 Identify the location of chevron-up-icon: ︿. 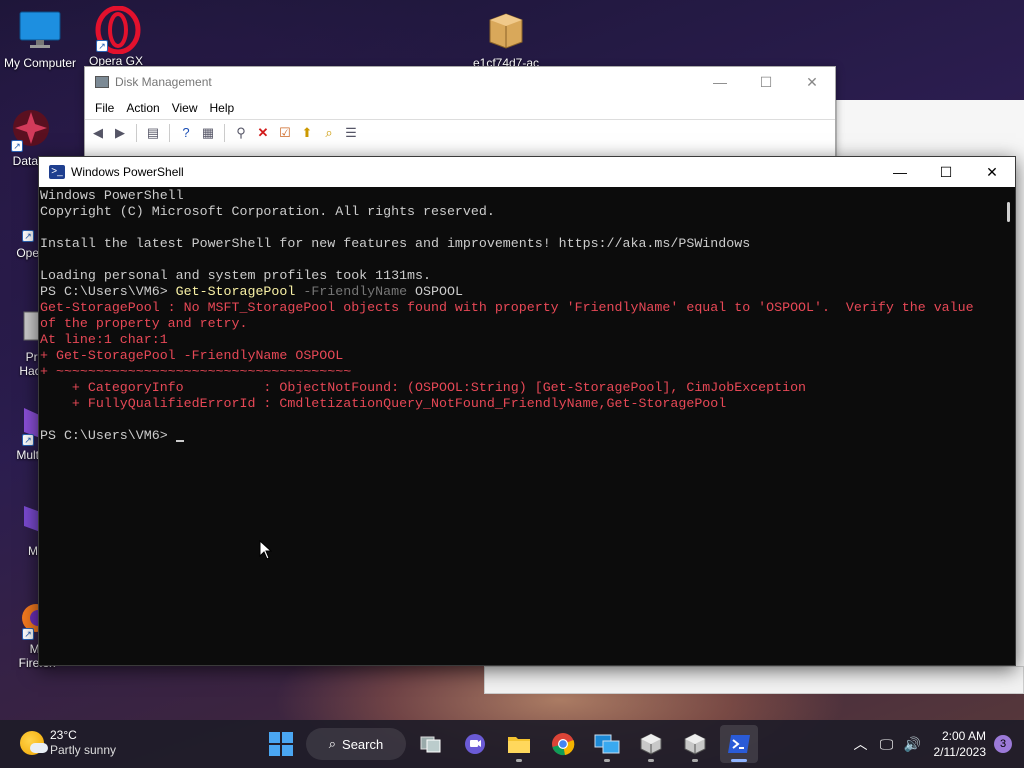
(861, 744).